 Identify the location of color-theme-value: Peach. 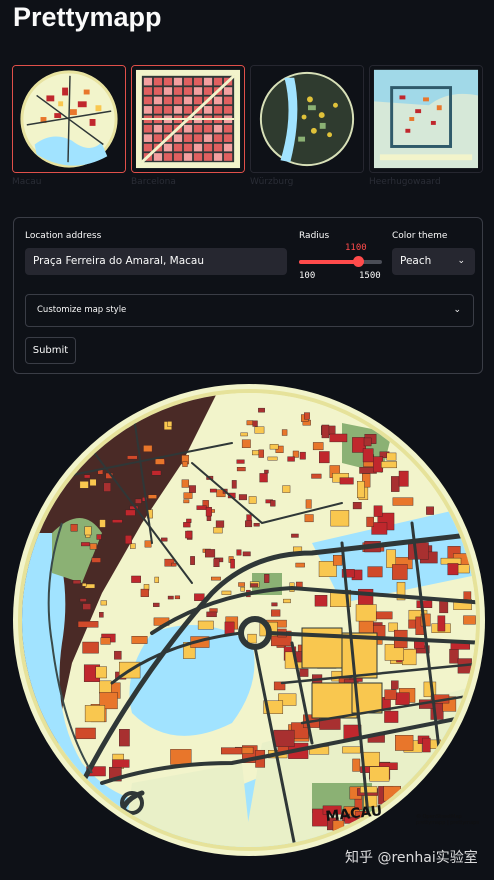
(416, 261).